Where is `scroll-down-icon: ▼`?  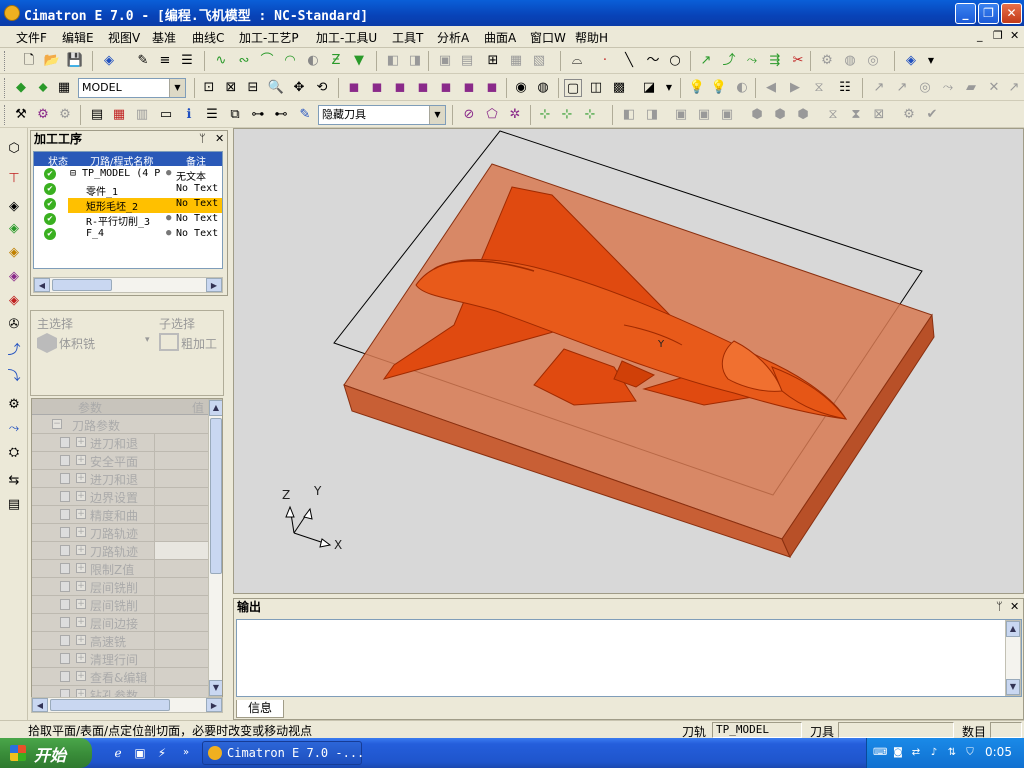
scroll-down-icon: ▼ is located at coordinates (215, 688).